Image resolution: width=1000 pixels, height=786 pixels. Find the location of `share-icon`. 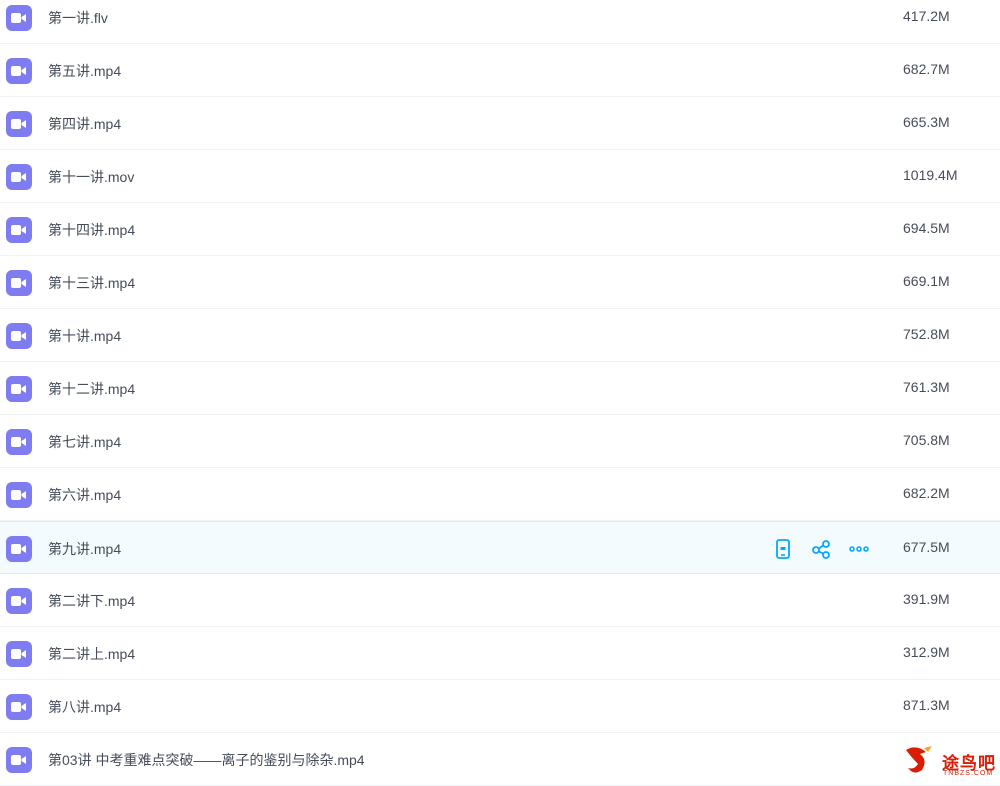

share-icon is located at coordinates (821, 549).